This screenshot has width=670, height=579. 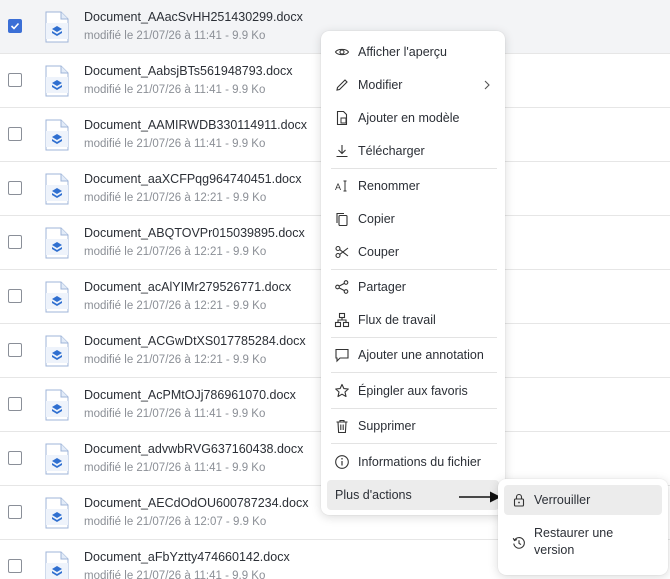 I want to click on menu-item-label: Renommer, so click(x=389, y=186).